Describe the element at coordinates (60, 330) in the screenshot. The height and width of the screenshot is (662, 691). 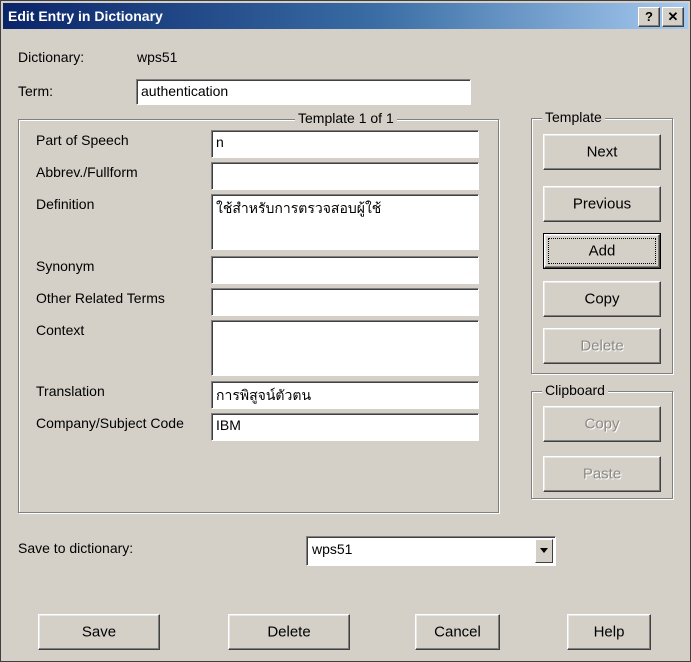
I see `context-label: Context` at that location.